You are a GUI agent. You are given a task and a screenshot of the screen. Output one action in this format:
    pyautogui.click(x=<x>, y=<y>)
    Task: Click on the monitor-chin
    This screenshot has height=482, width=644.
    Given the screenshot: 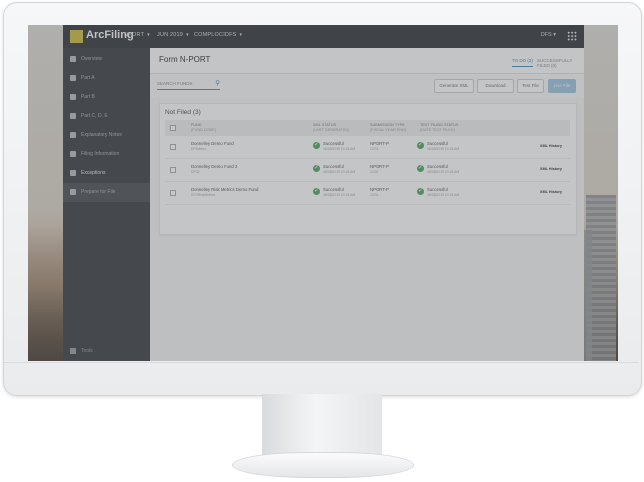 What is the action you would take?
    pyautogui.click(x=321, y=362)
    